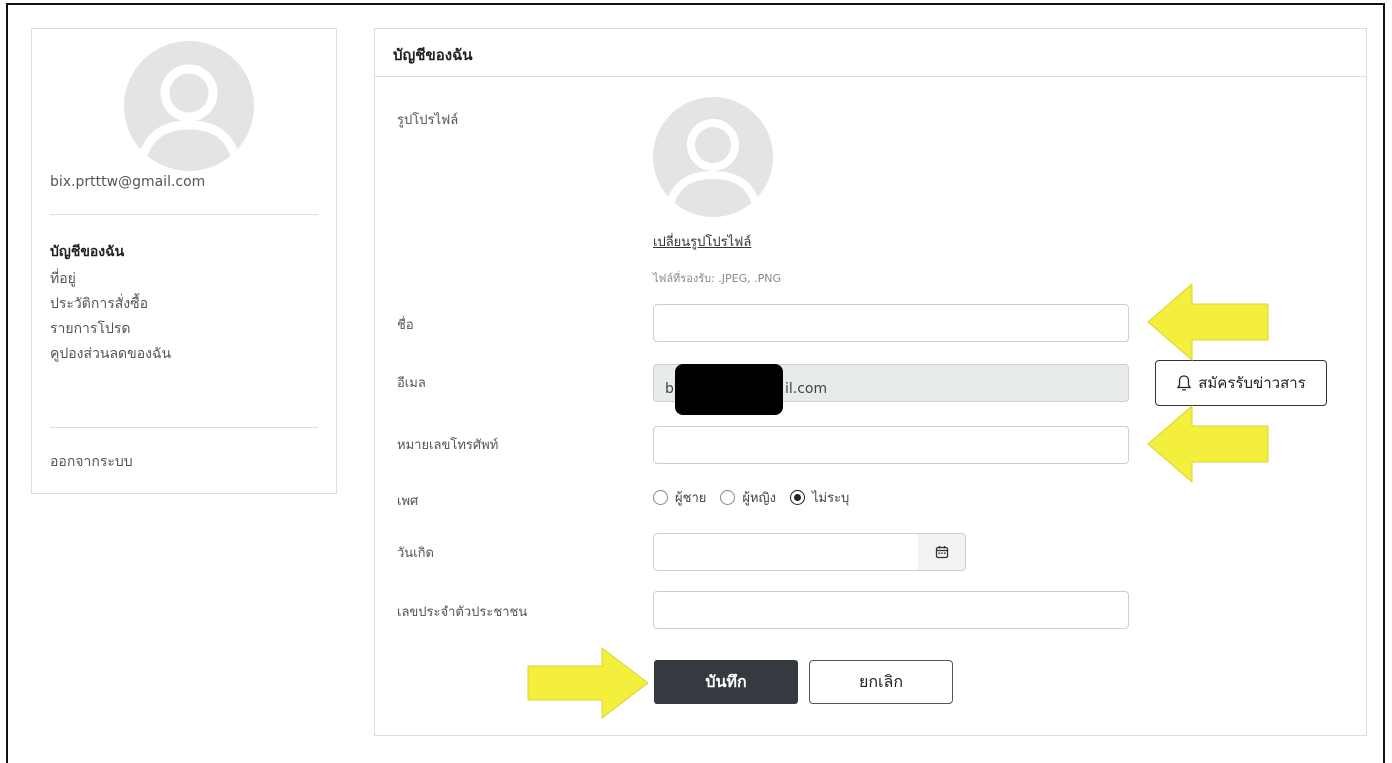 The width and height of the screenshot is (1392, 763). I want to click on national-id-label: เลขประจำตัวประชาชน, so click(462, 612).